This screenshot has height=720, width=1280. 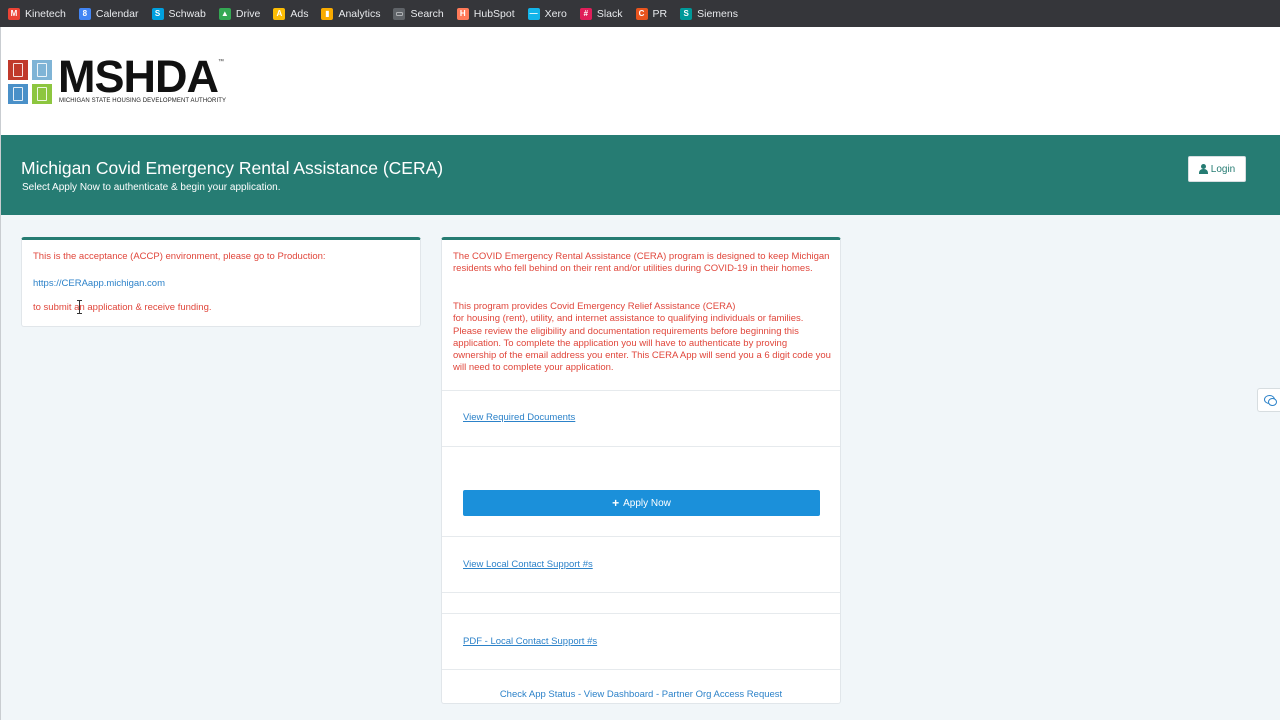 I want to click on analytics-icon: ▮, so click(x=327, y=13).